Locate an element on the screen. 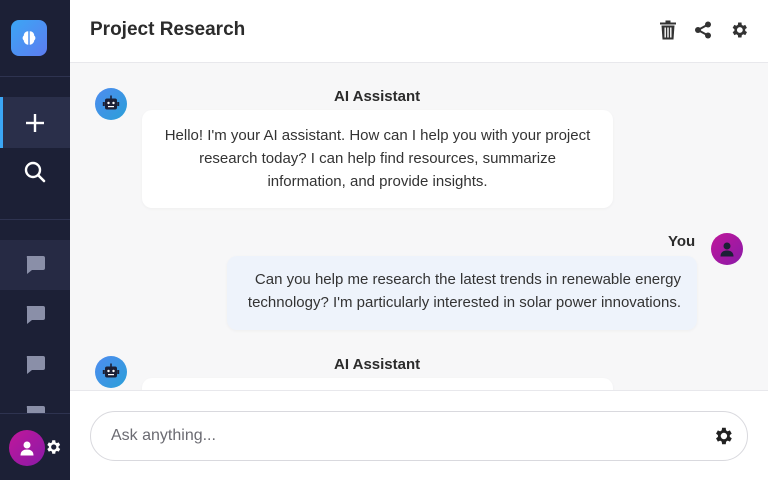 The image size is (768, 480). delete-button is located at coordinates (668, 30).